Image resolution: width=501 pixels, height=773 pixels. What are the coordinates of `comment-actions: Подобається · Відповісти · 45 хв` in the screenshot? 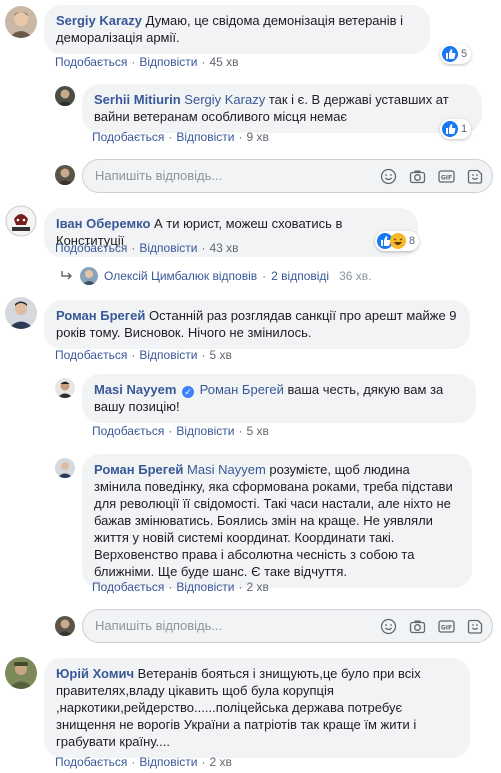 It's located at (147, 62).